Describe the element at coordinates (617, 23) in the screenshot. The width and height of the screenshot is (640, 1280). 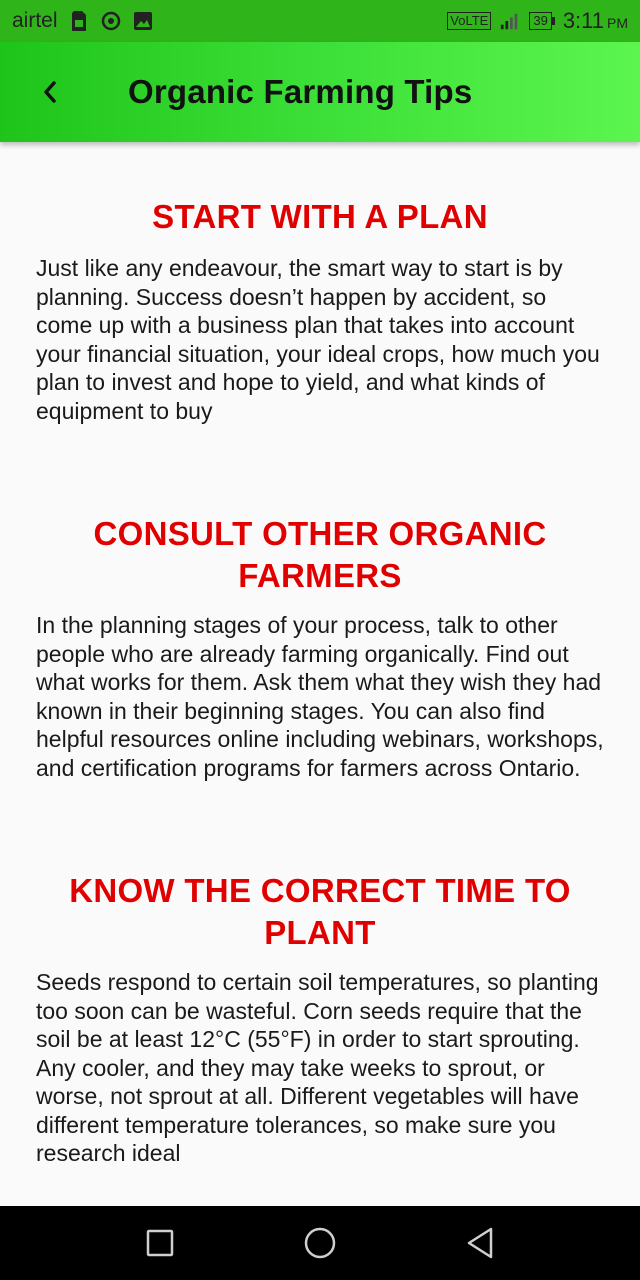
I see `clock-ampm: PM` at that location.